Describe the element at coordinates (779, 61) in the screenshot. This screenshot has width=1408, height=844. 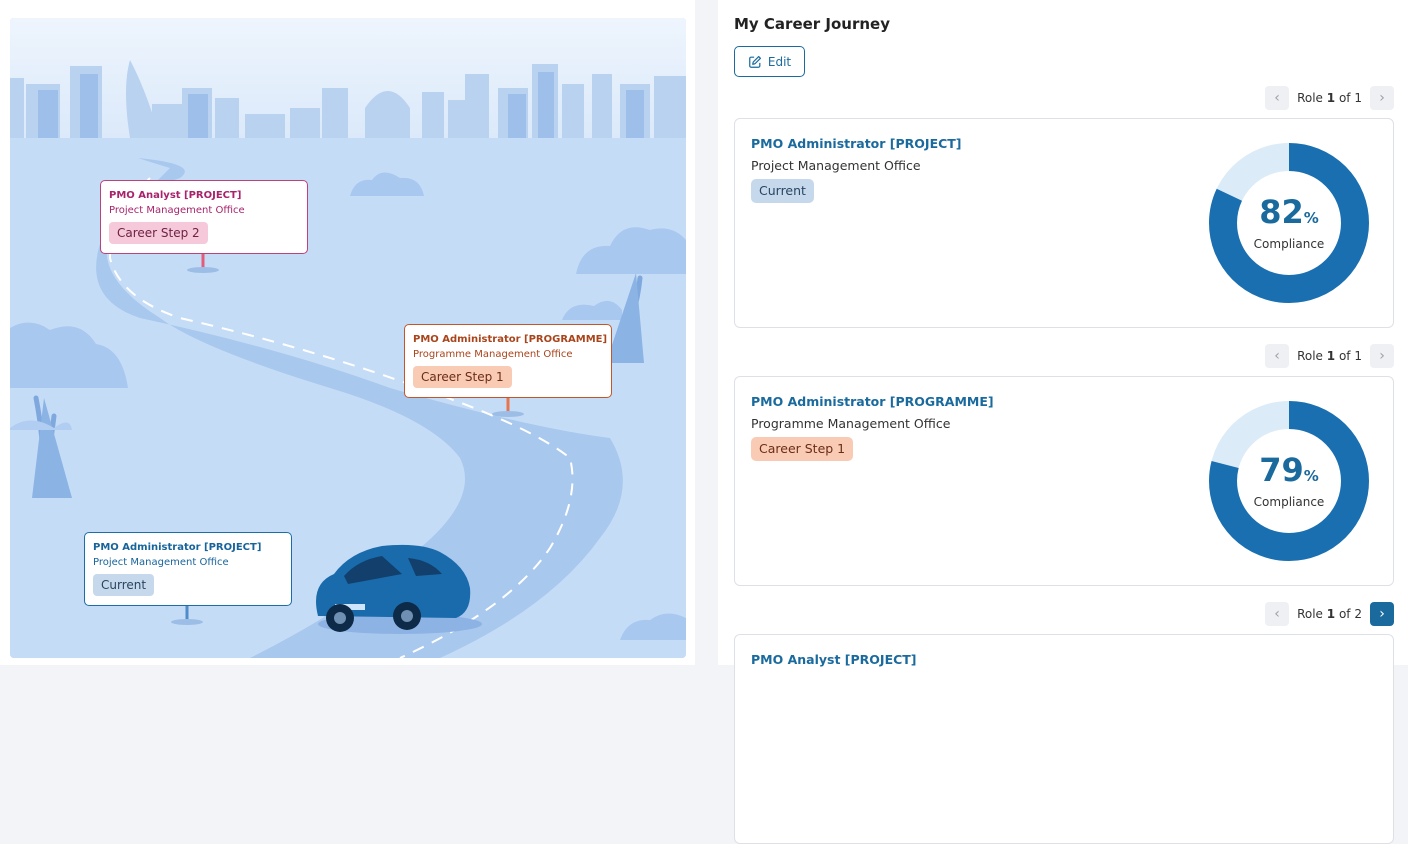
I see `edit-button-label: Edit` at that location.